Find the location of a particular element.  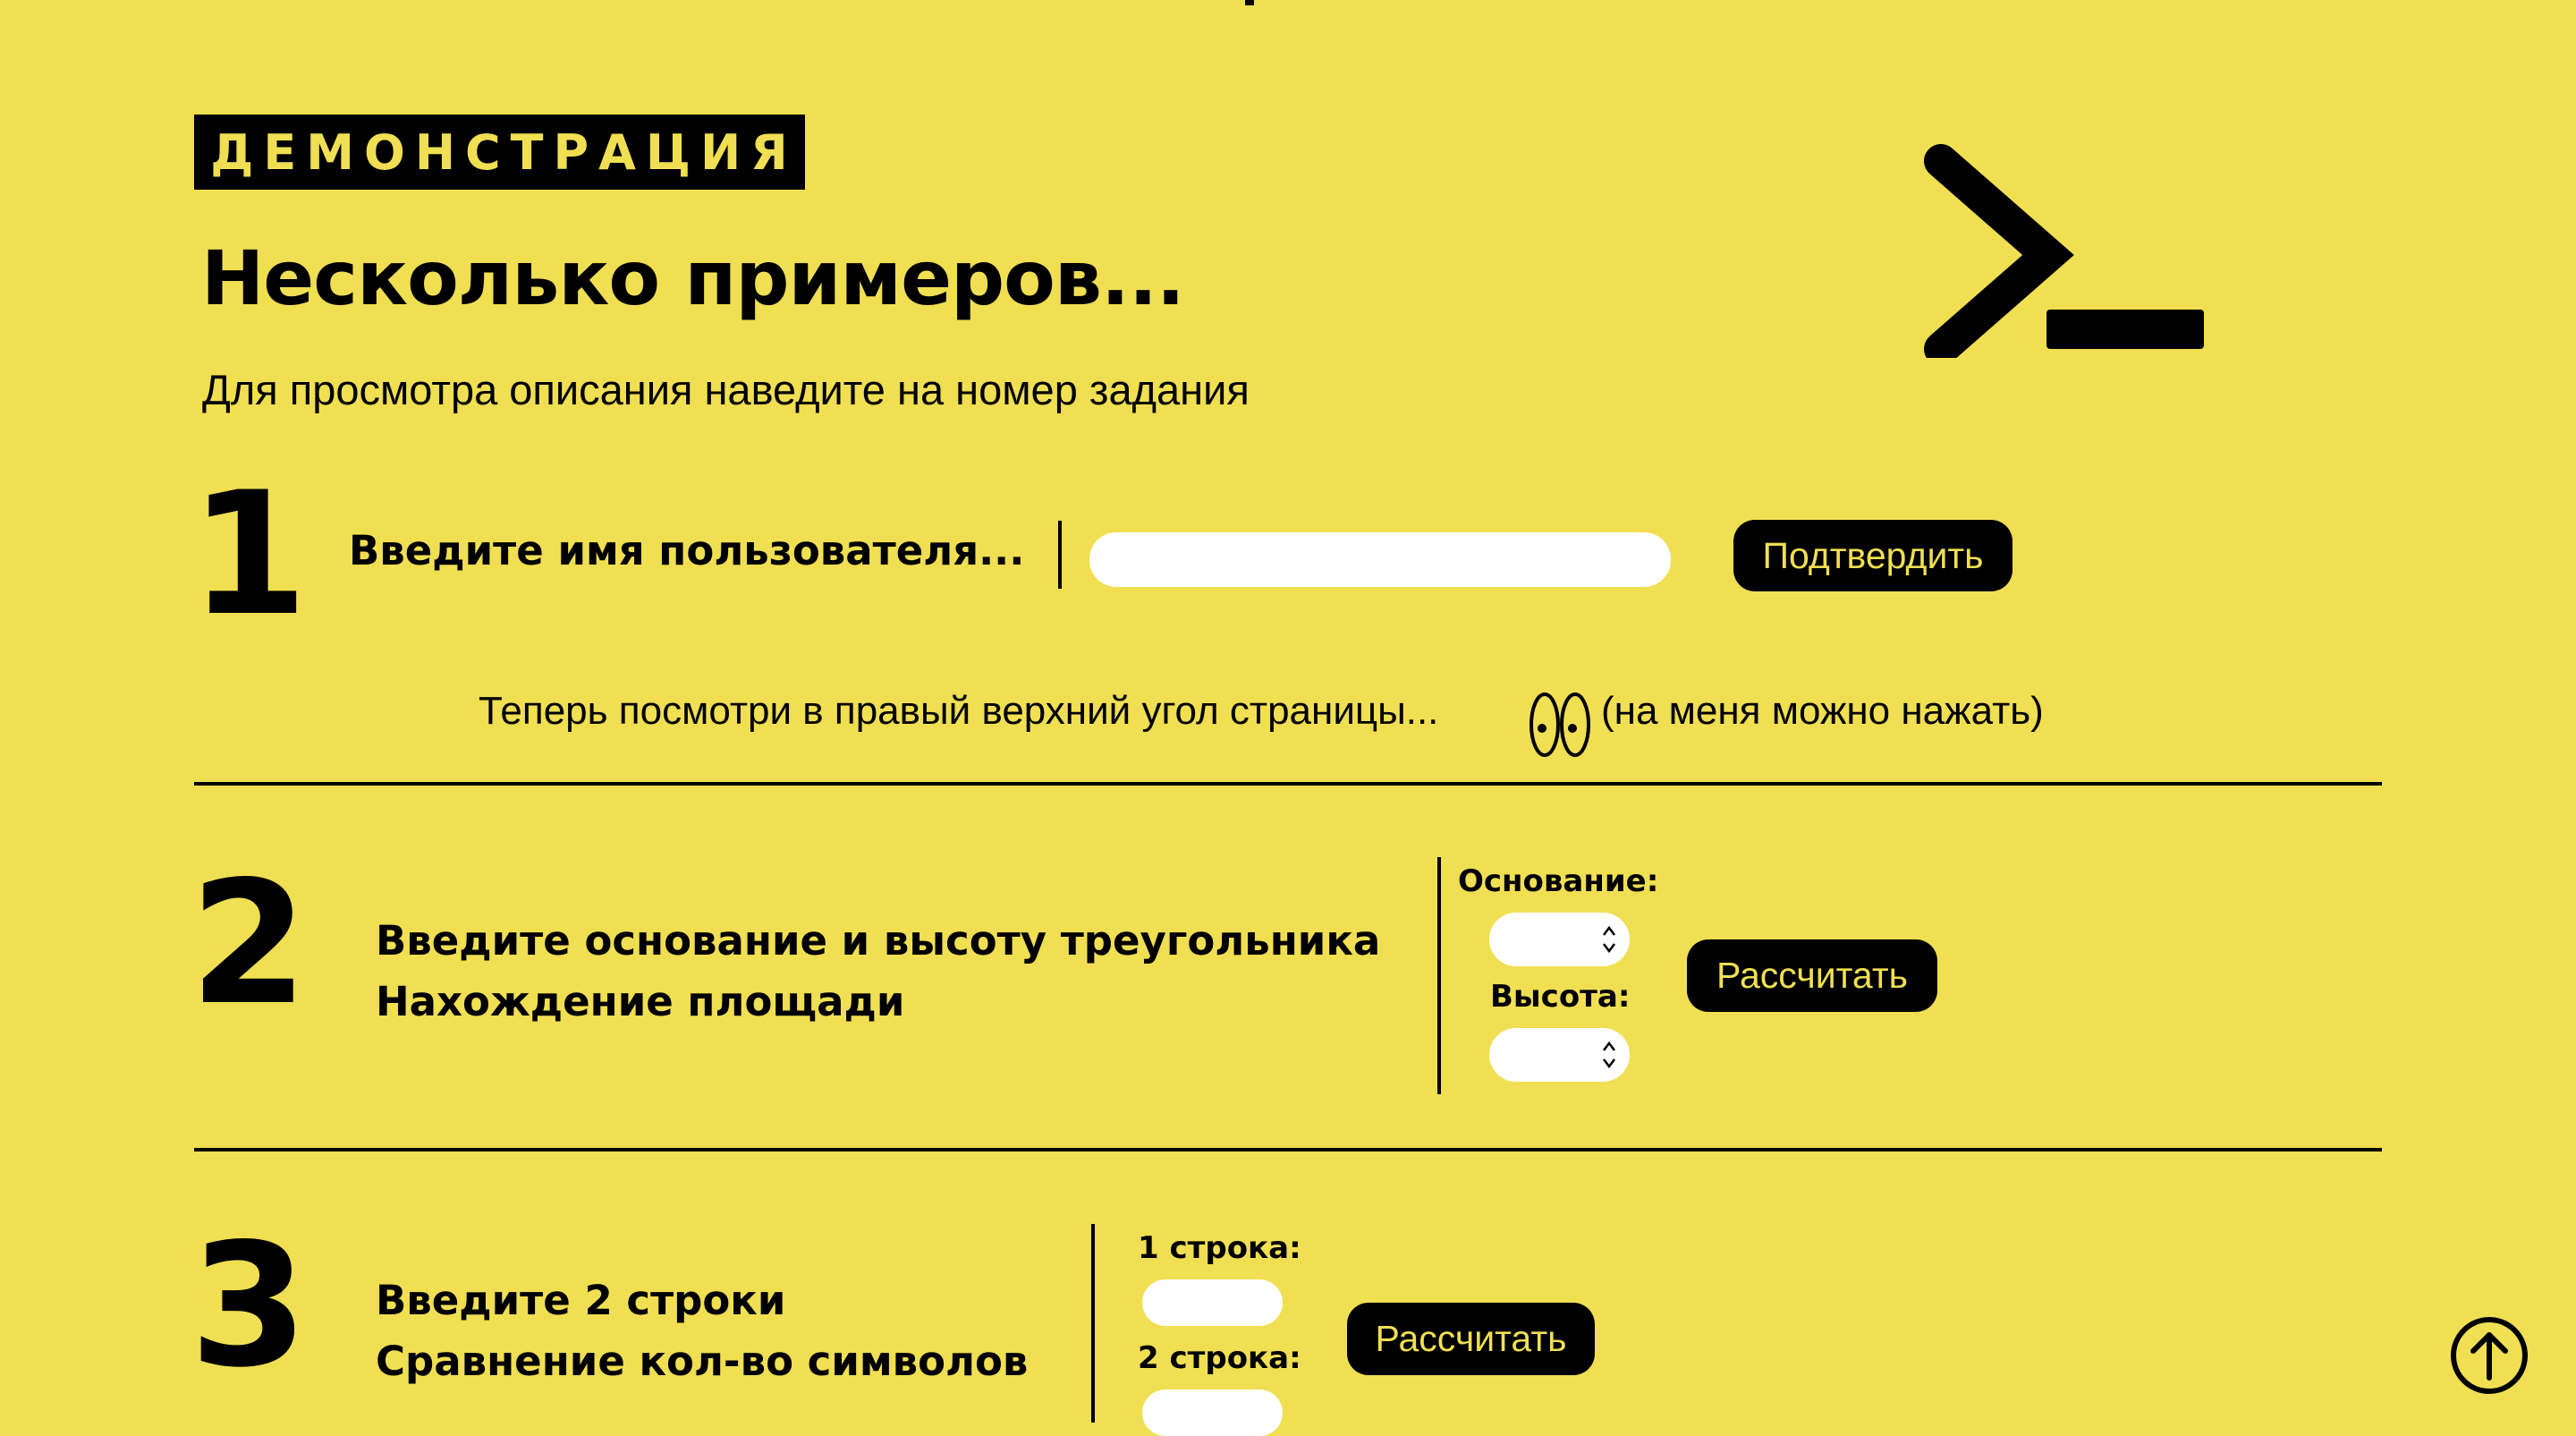

string2-input is located at coordinates (1212, 1412).